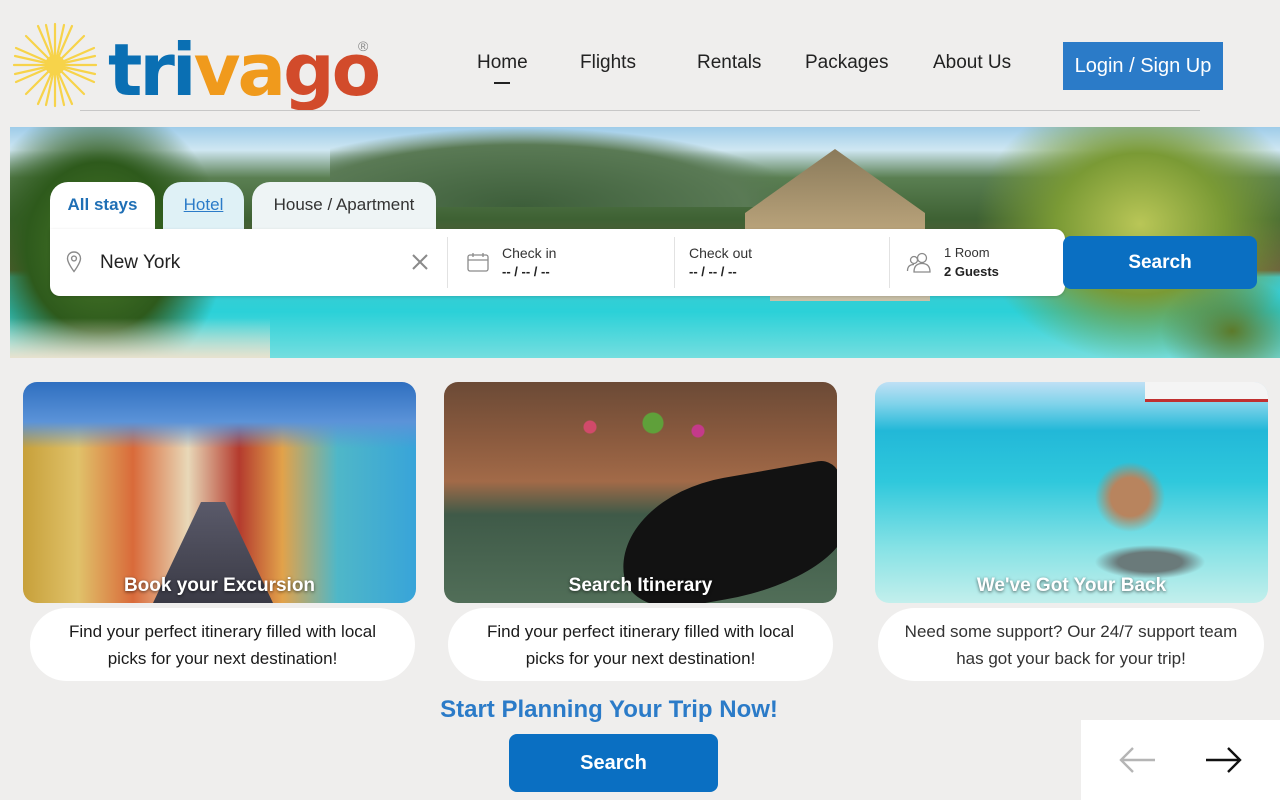  What do you see at coordinates (344, 208) in the screenshot?
I see `tab-house-apartment: House / Apartment` at bounding box center [344, 208].